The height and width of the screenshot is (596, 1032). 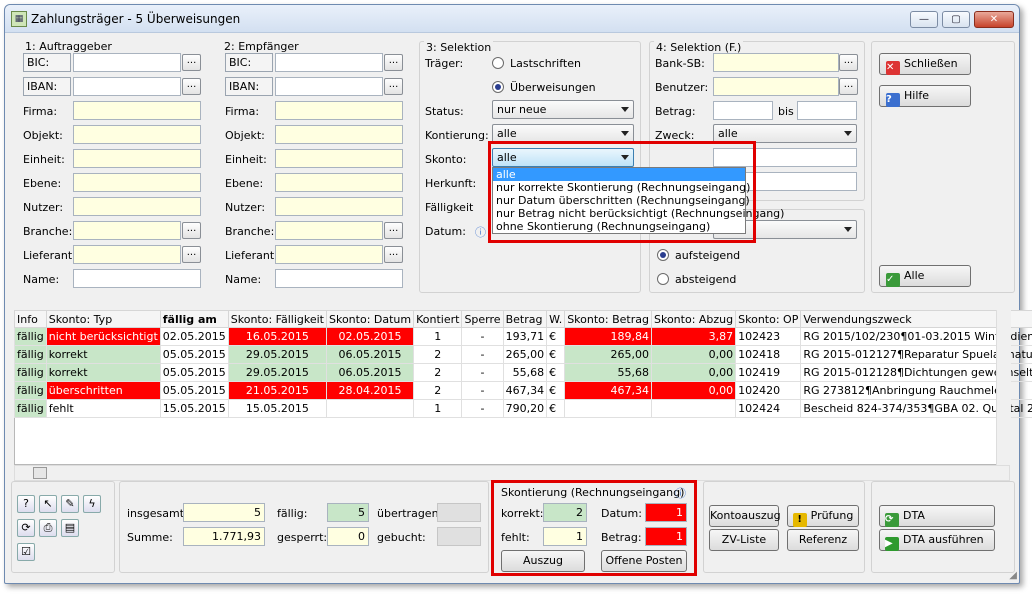 I want to click on close-button: ✕, so click(x=994, y=19).